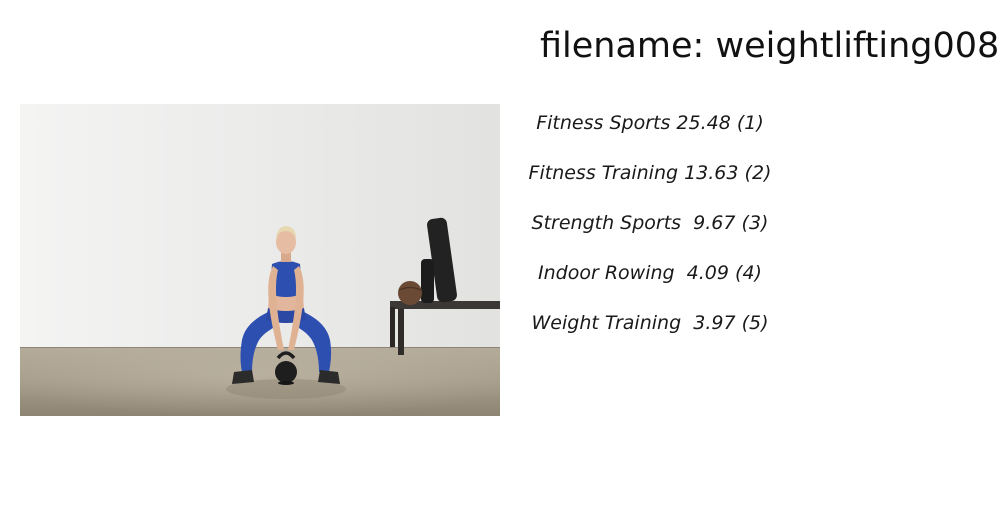  Describe the element at coordinates (758, 173) in the screenshot. I see `prediction-rank: (2)` at that location.